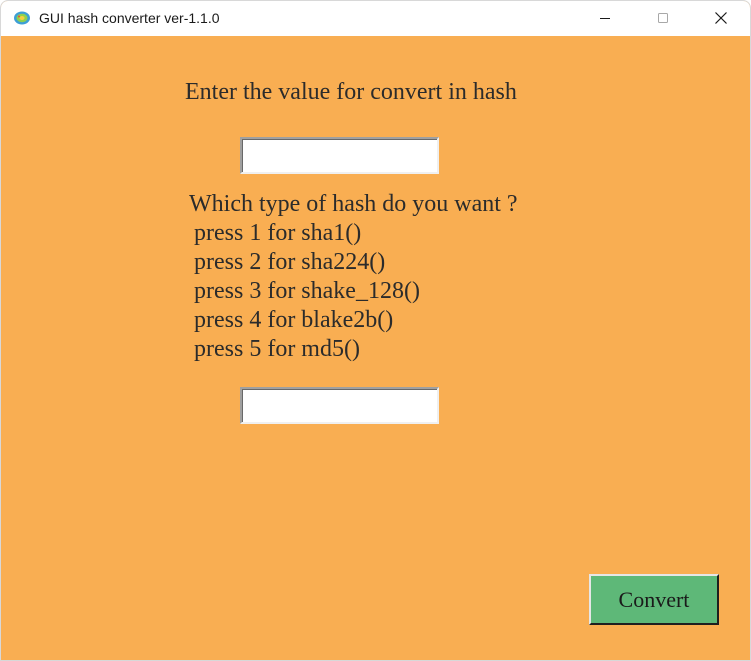 This screenshot has width=751, height=661. I want to click on minimize-icon, so click(605, 18).